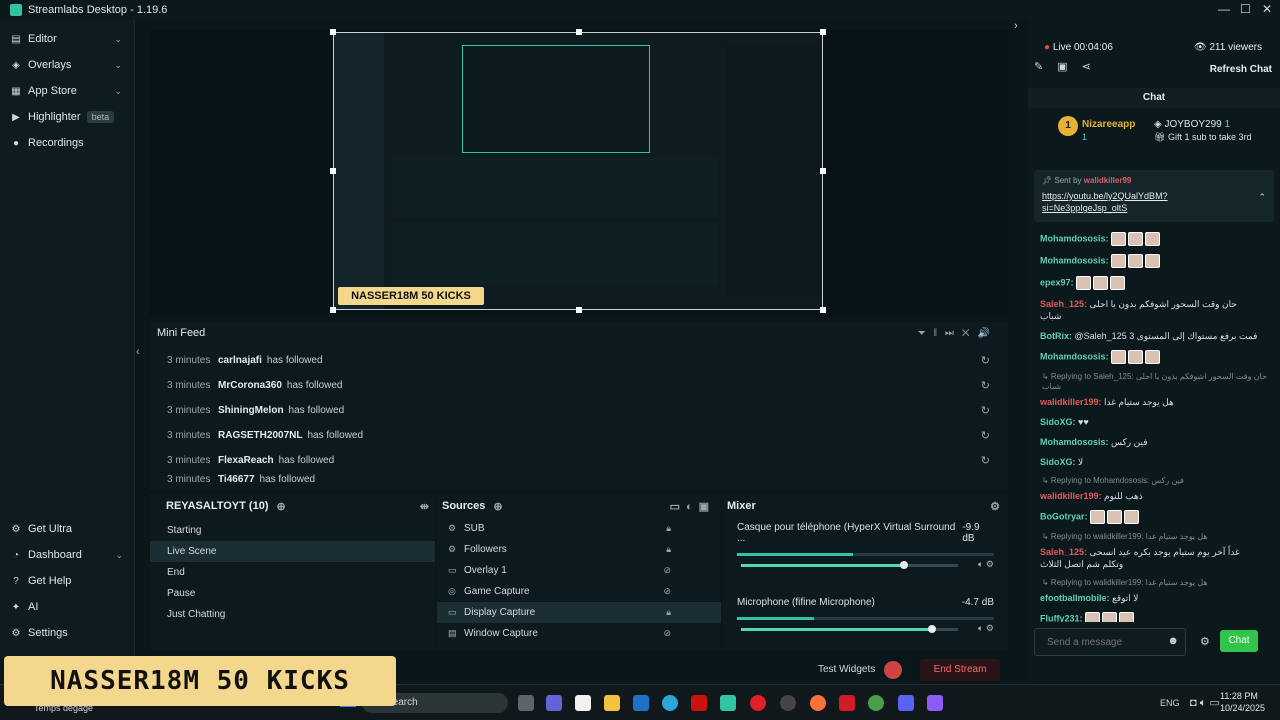 Image resolution: width=1280 pixels, height=720 pixels. Describe the element at coordinates (960, 670) in the screenshot. I see `end-stream-button: End Stream` at that location.